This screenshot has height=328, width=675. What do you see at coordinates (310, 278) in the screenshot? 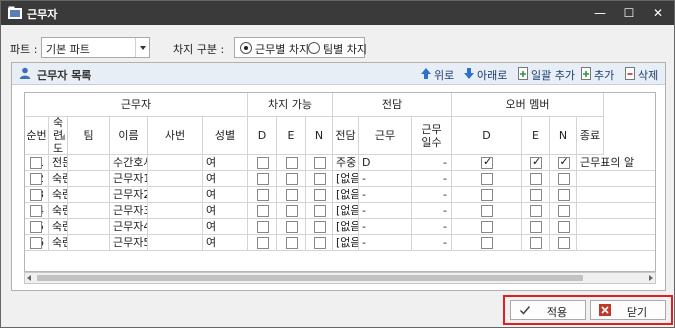
I see `scrollbar-thumb` at bounding box center [310, 278].